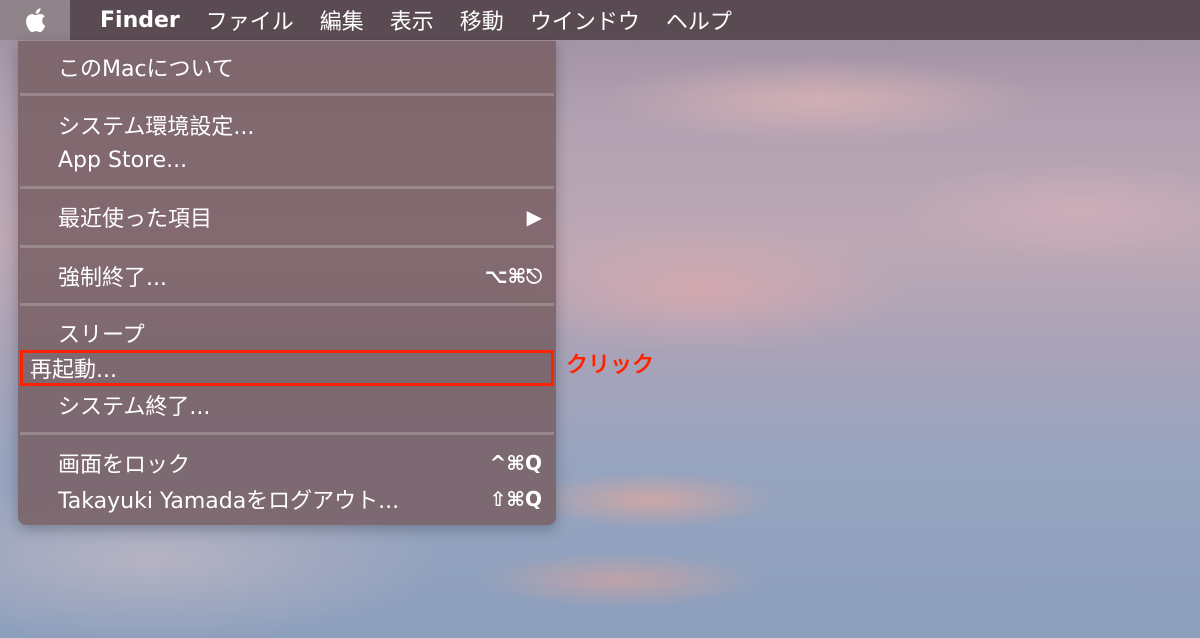 The height and width of the screenshot is (638, 1200). I want to click on menu-help: ヘルプ, so click(699, 20).